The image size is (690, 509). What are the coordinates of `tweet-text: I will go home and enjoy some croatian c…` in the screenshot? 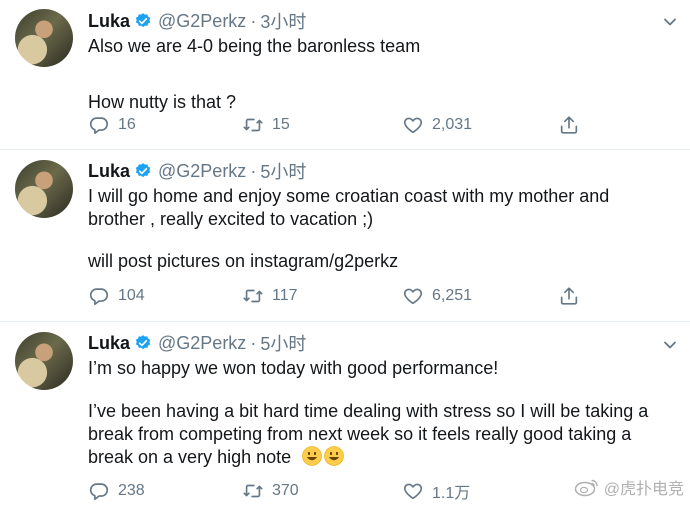 It's located at (384, 229).